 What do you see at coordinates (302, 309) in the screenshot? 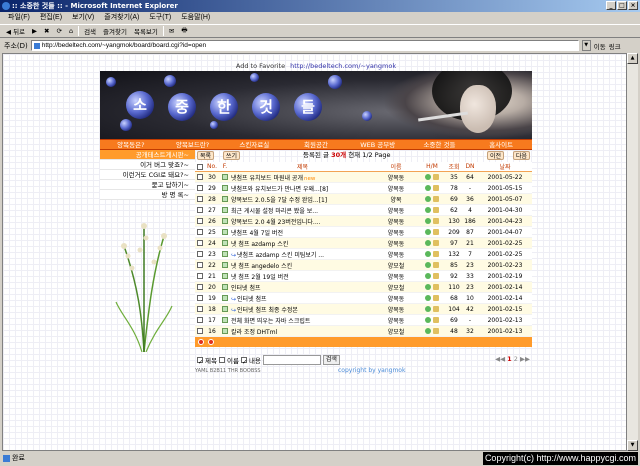
I see `row-title-cell: ↪인터넷 첨프 최종 수정본` at bounding box center [302, 309].